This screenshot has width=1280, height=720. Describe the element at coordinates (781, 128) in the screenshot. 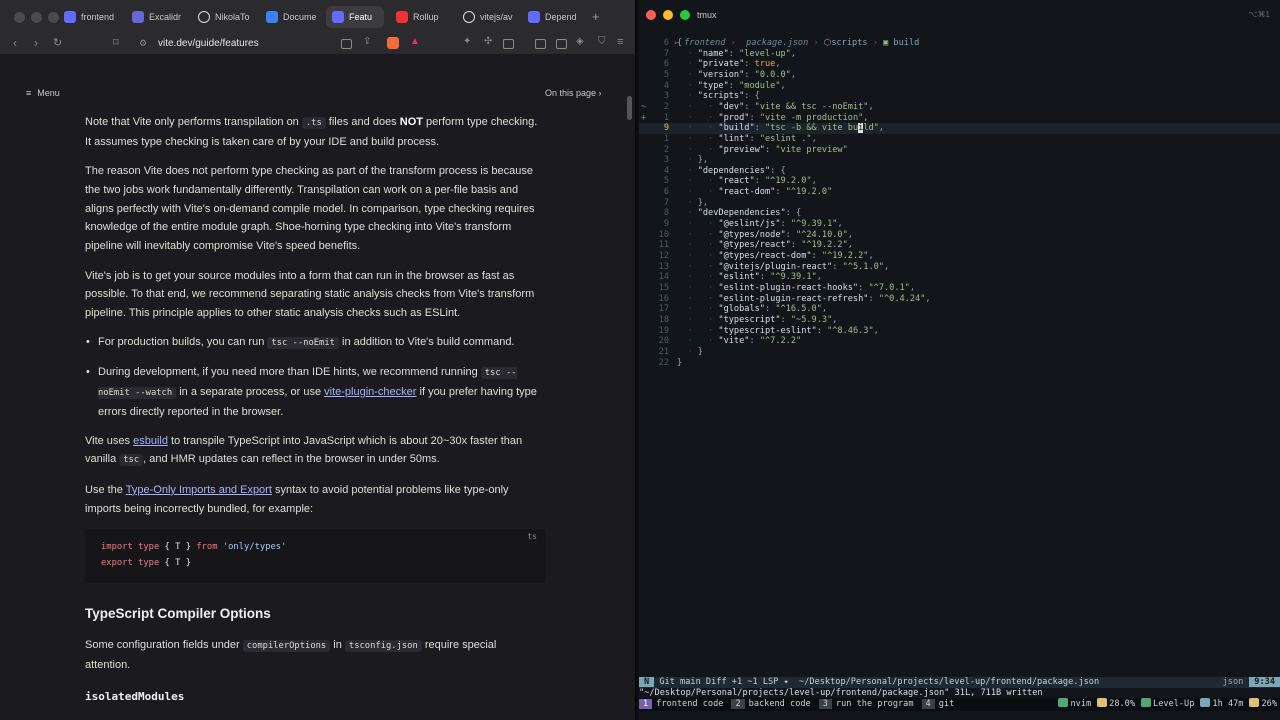

I see `line-source: · · "build": "tsc -b && vite build",` at that location.